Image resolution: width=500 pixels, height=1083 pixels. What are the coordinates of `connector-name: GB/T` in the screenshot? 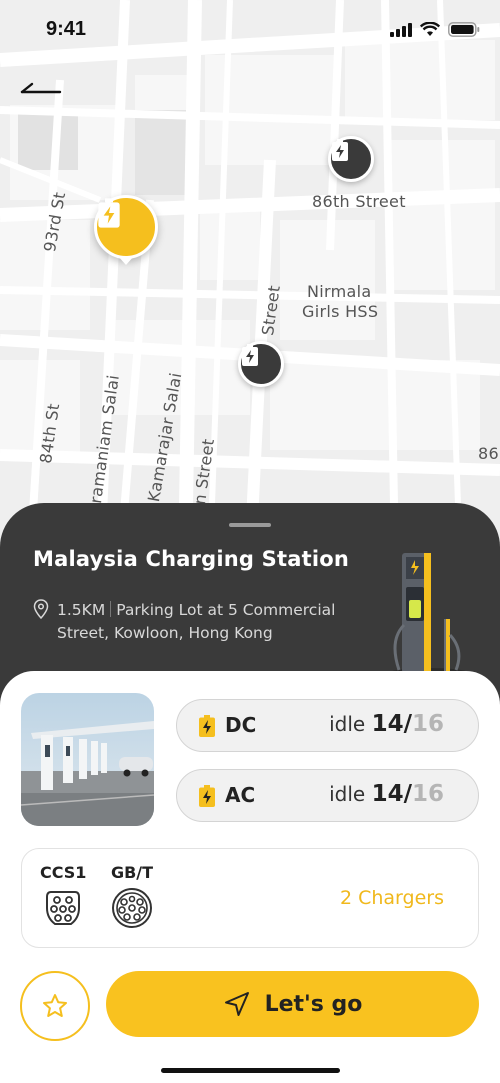 It's located at (132, 872).